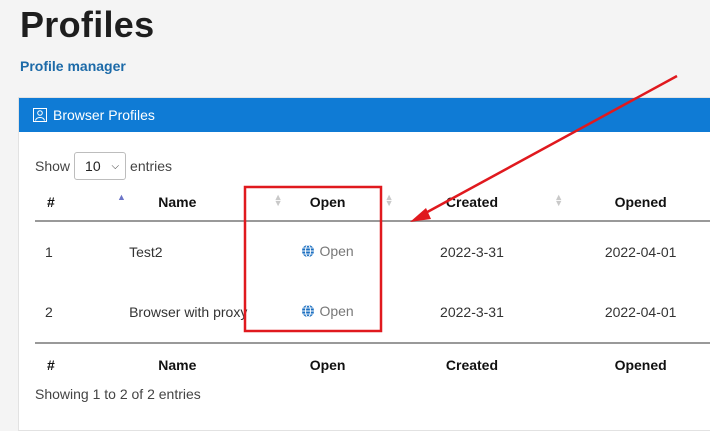  I want to click on profile-manager-link: Profile manager, so click(73, 66).